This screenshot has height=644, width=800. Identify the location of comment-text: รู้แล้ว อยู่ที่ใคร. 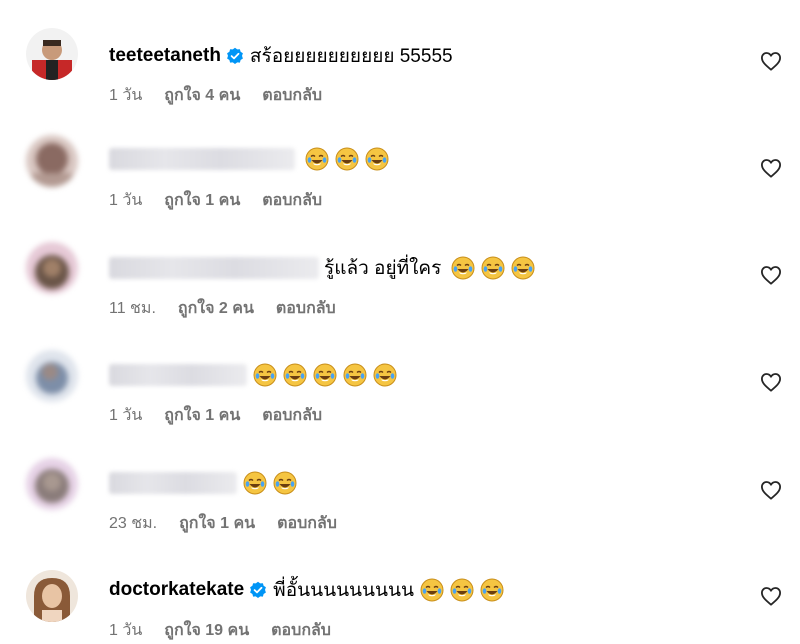
(383, 268).